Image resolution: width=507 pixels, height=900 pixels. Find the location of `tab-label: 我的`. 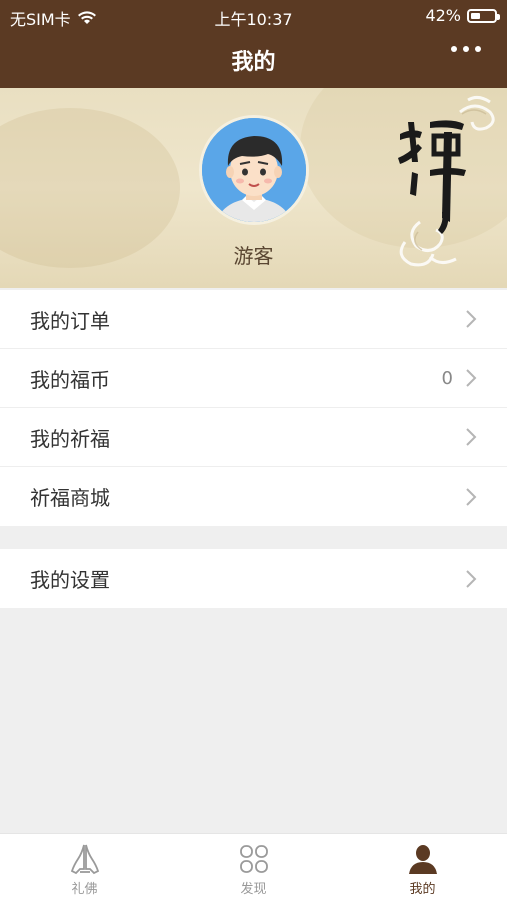

tab-label: 我的 is located at coordinates (422, 889).